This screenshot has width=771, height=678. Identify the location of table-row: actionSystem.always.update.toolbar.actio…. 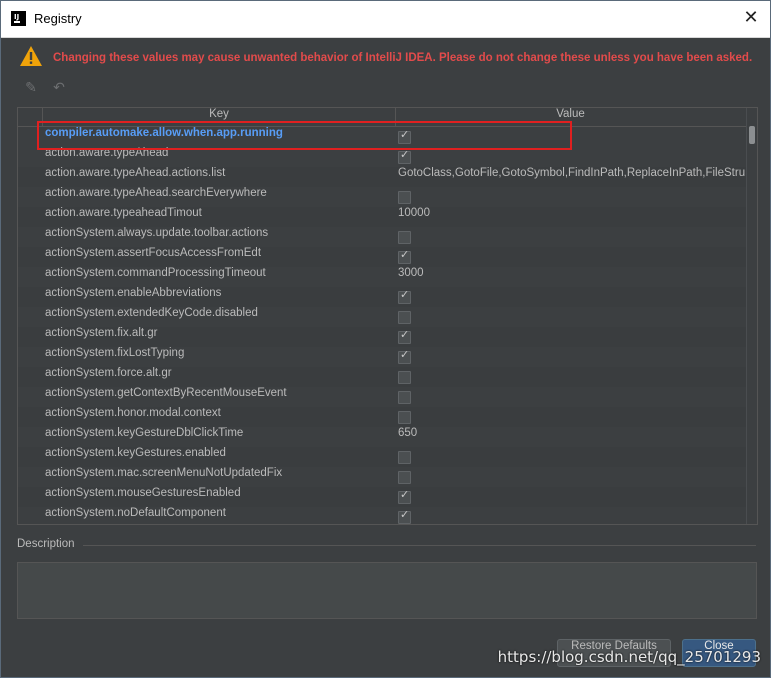
(382, 237).